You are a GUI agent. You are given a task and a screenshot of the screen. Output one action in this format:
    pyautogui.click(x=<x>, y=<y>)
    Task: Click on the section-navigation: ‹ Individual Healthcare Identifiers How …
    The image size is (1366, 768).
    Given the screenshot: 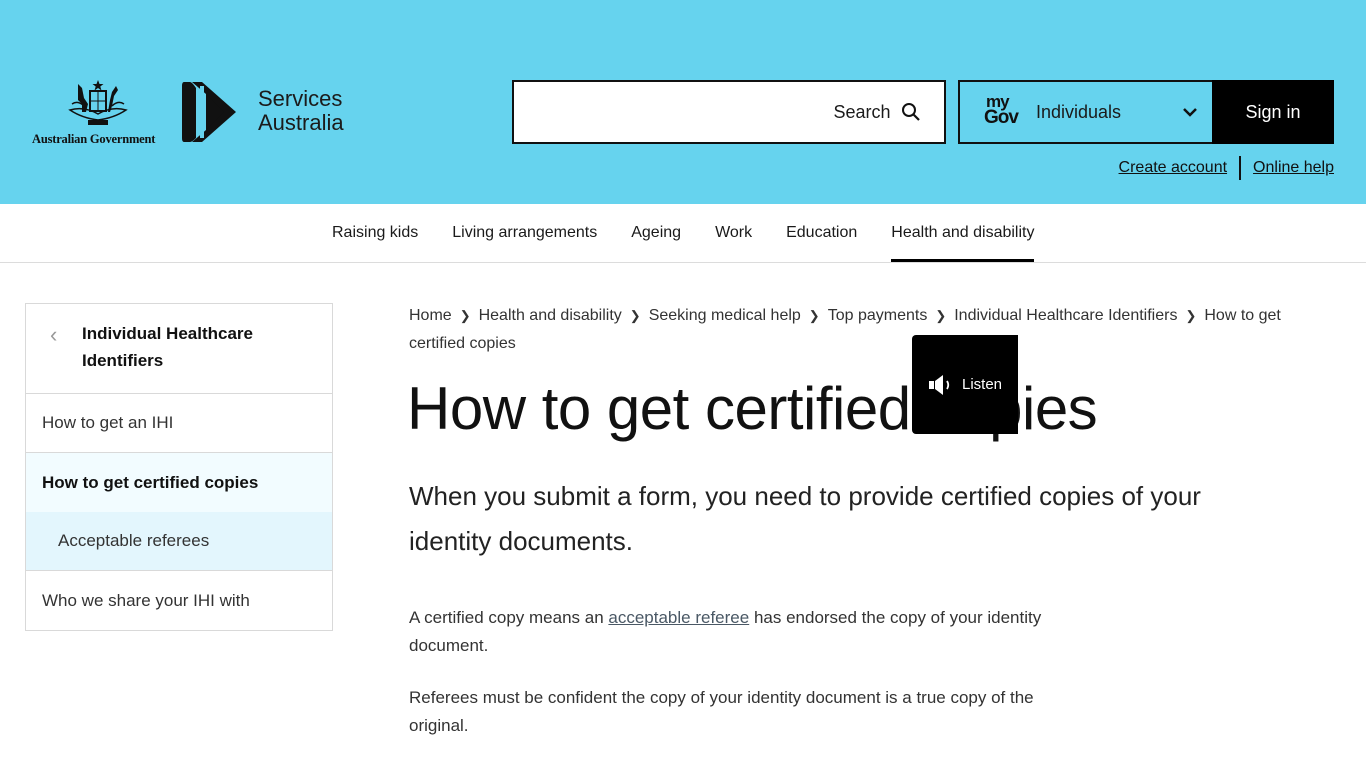 What is the action you would take?
    pyautogui.click(x=179, y=467)
    